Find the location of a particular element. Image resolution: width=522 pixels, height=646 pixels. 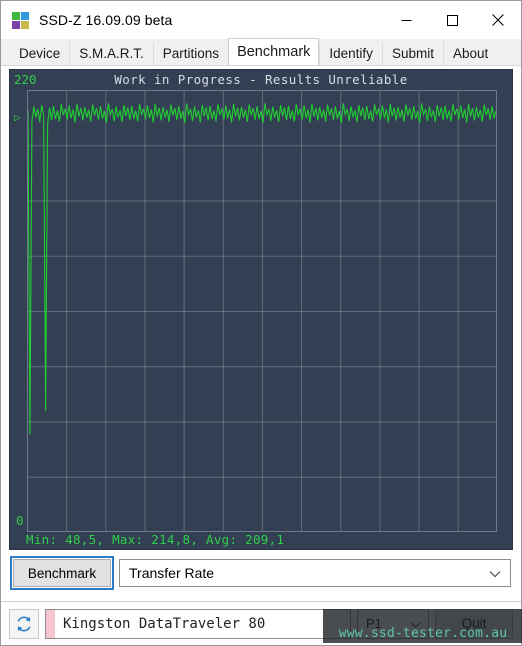

tab-partitions: Partitions is located at coordinates (190, 53).